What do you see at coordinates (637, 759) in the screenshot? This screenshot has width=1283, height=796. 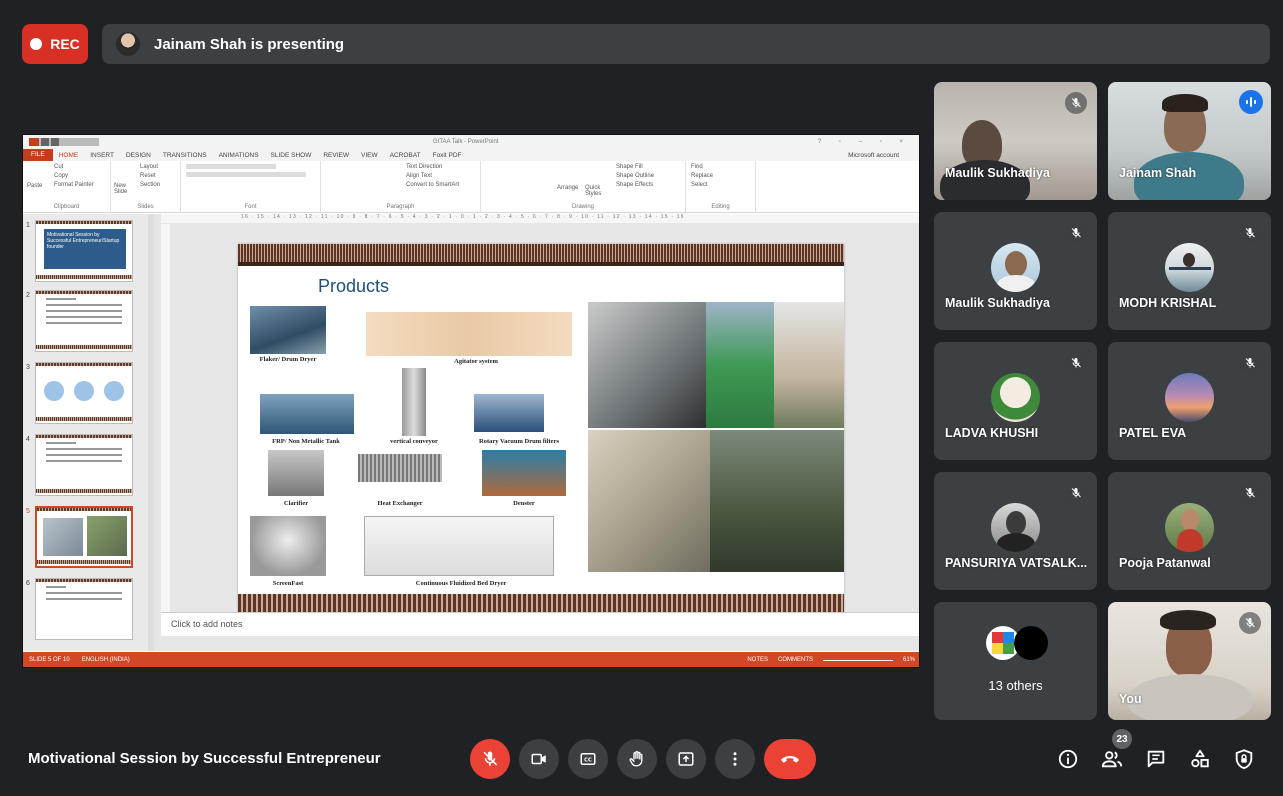 I see `raise-hand-button` at bounding box center [637, 759].